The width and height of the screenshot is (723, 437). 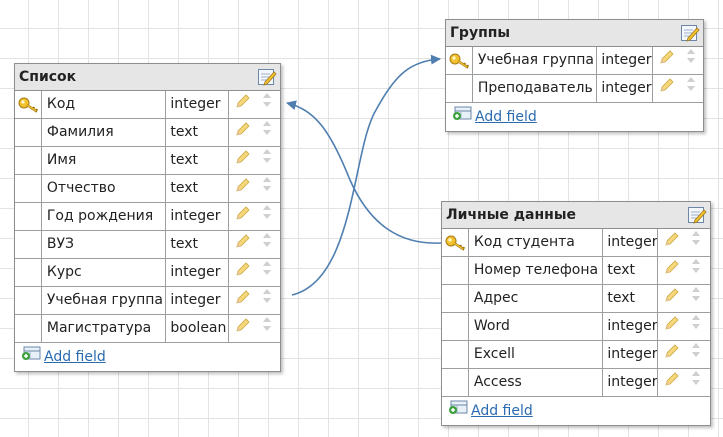 I want to click on table-row: Код студента integer, so click(x=576, y=243).